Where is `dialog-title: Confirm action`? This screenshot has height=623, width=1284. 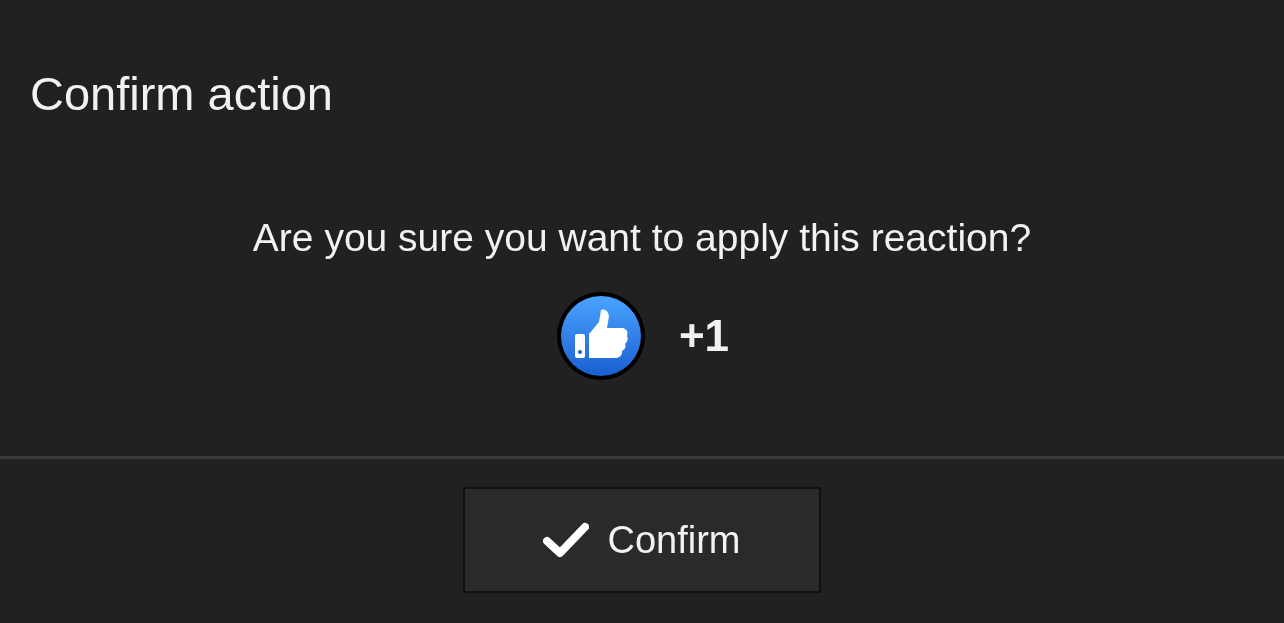 dialog-title: Confirm action is located at coordinates (182, 94).